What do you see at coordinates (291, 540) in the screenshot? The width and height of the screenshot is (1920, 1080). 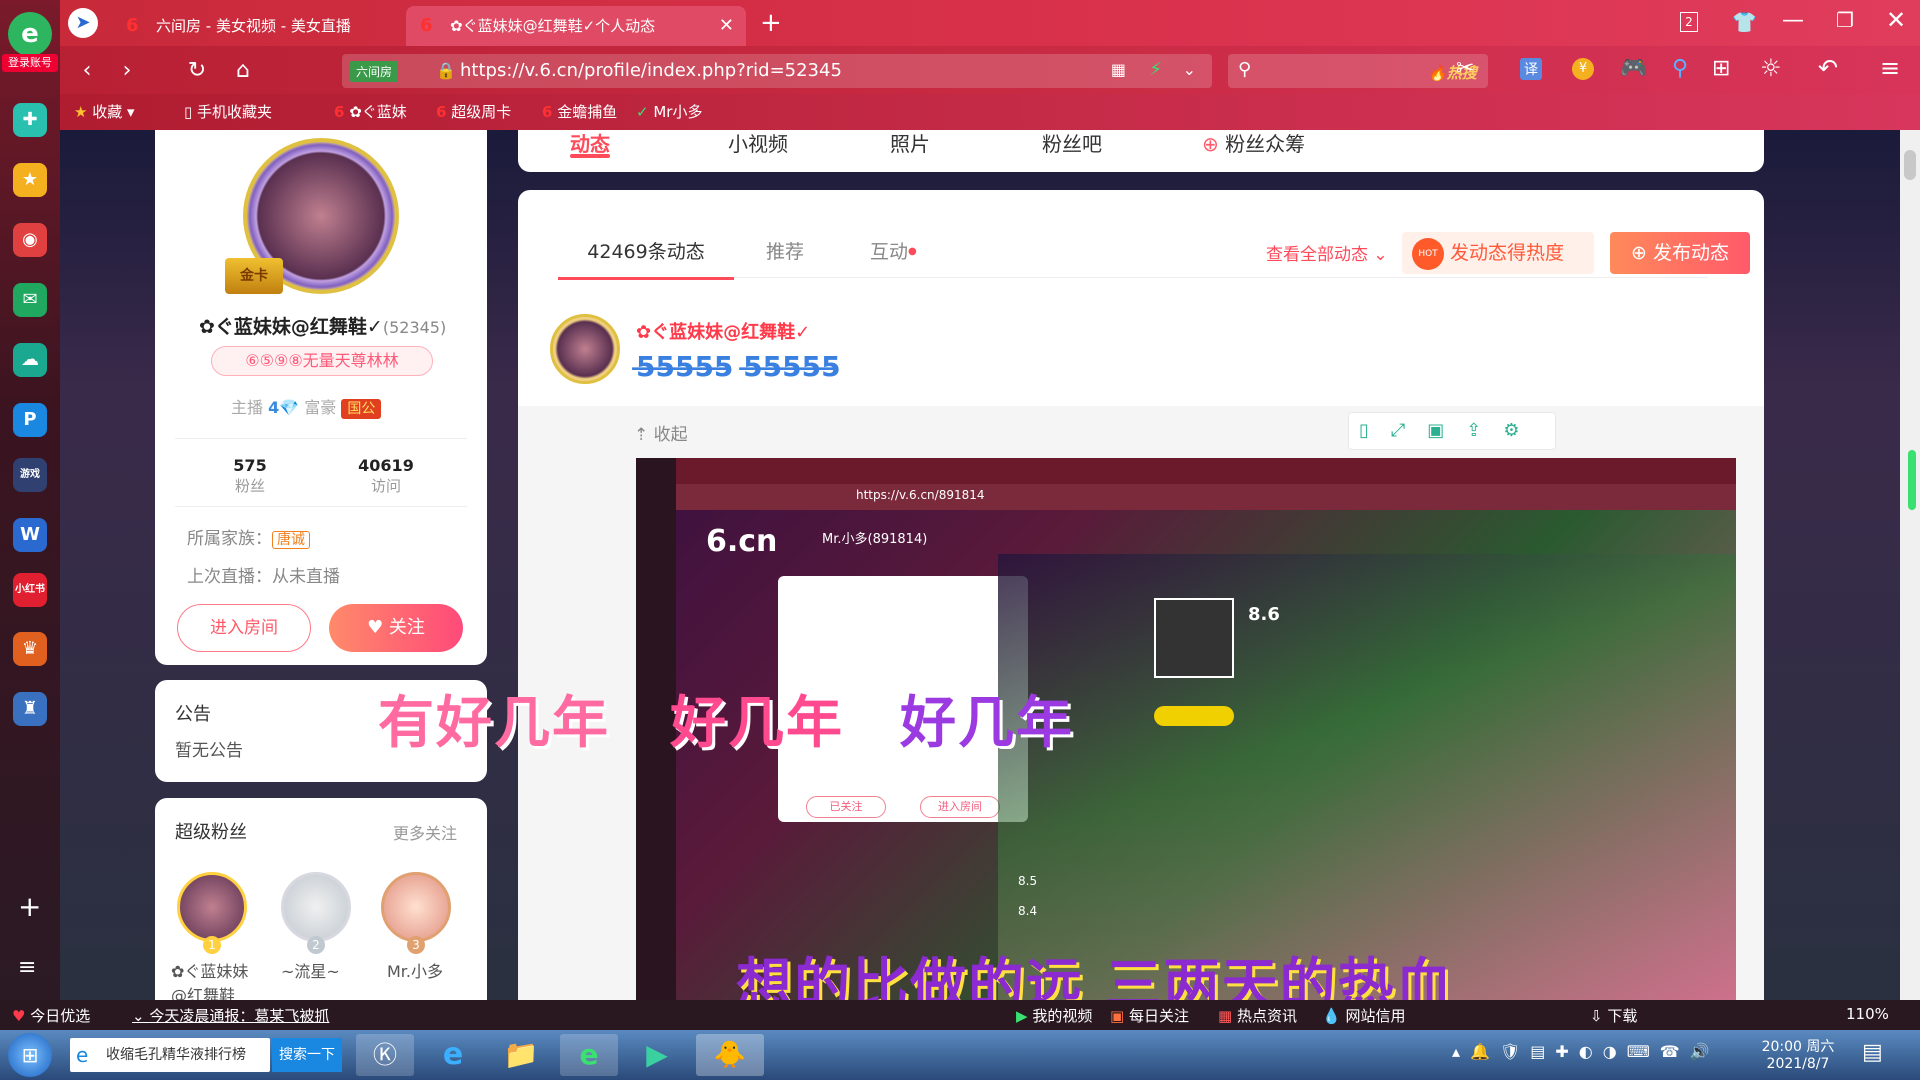 I see `family-badge: 唐诚` at bounding box center [291, 540].